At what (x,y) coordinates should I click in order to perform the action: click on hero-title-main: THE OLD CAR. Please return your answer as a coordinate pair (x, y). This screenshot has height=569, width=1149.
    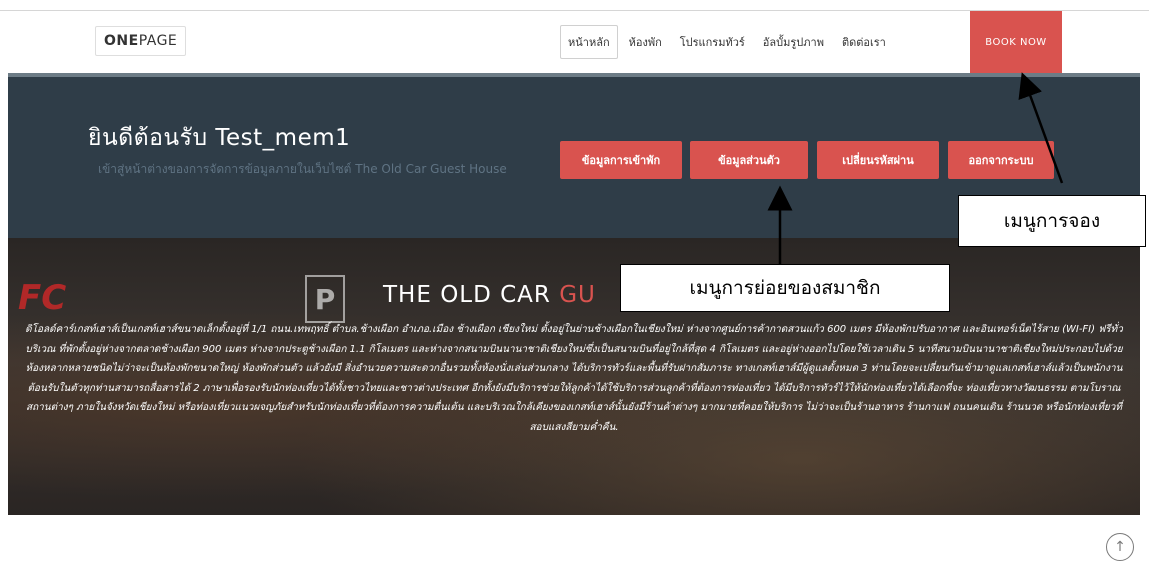
    Looking at the image, I should click on (471, 295).